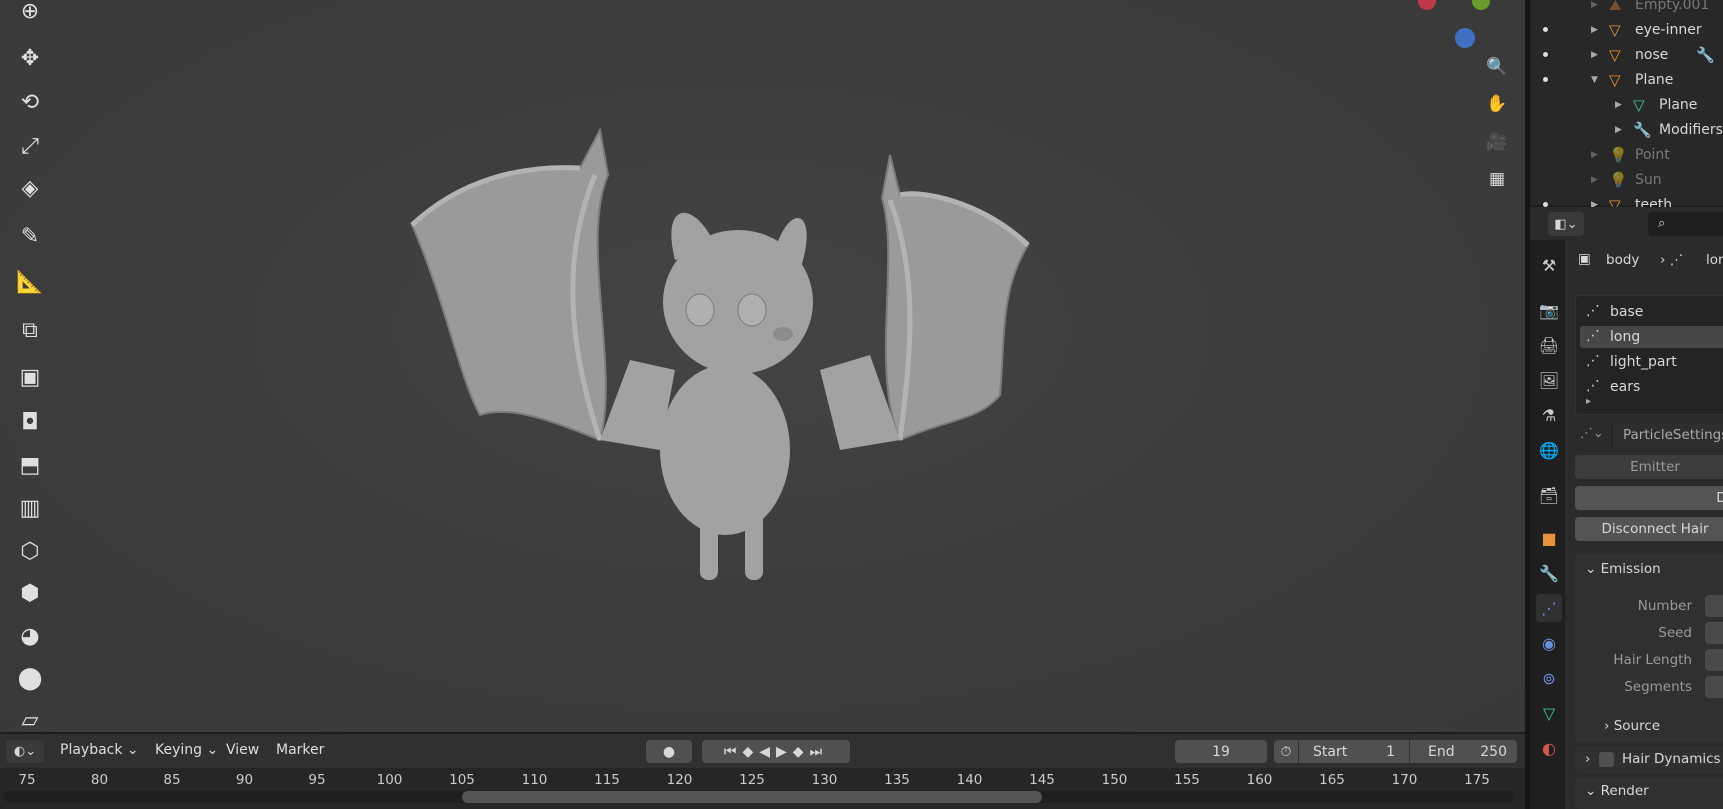  Describe the element at coordinates (1651, 362) in the screenshot. I see `particle-system-item: ⋰ light_part` at that location.